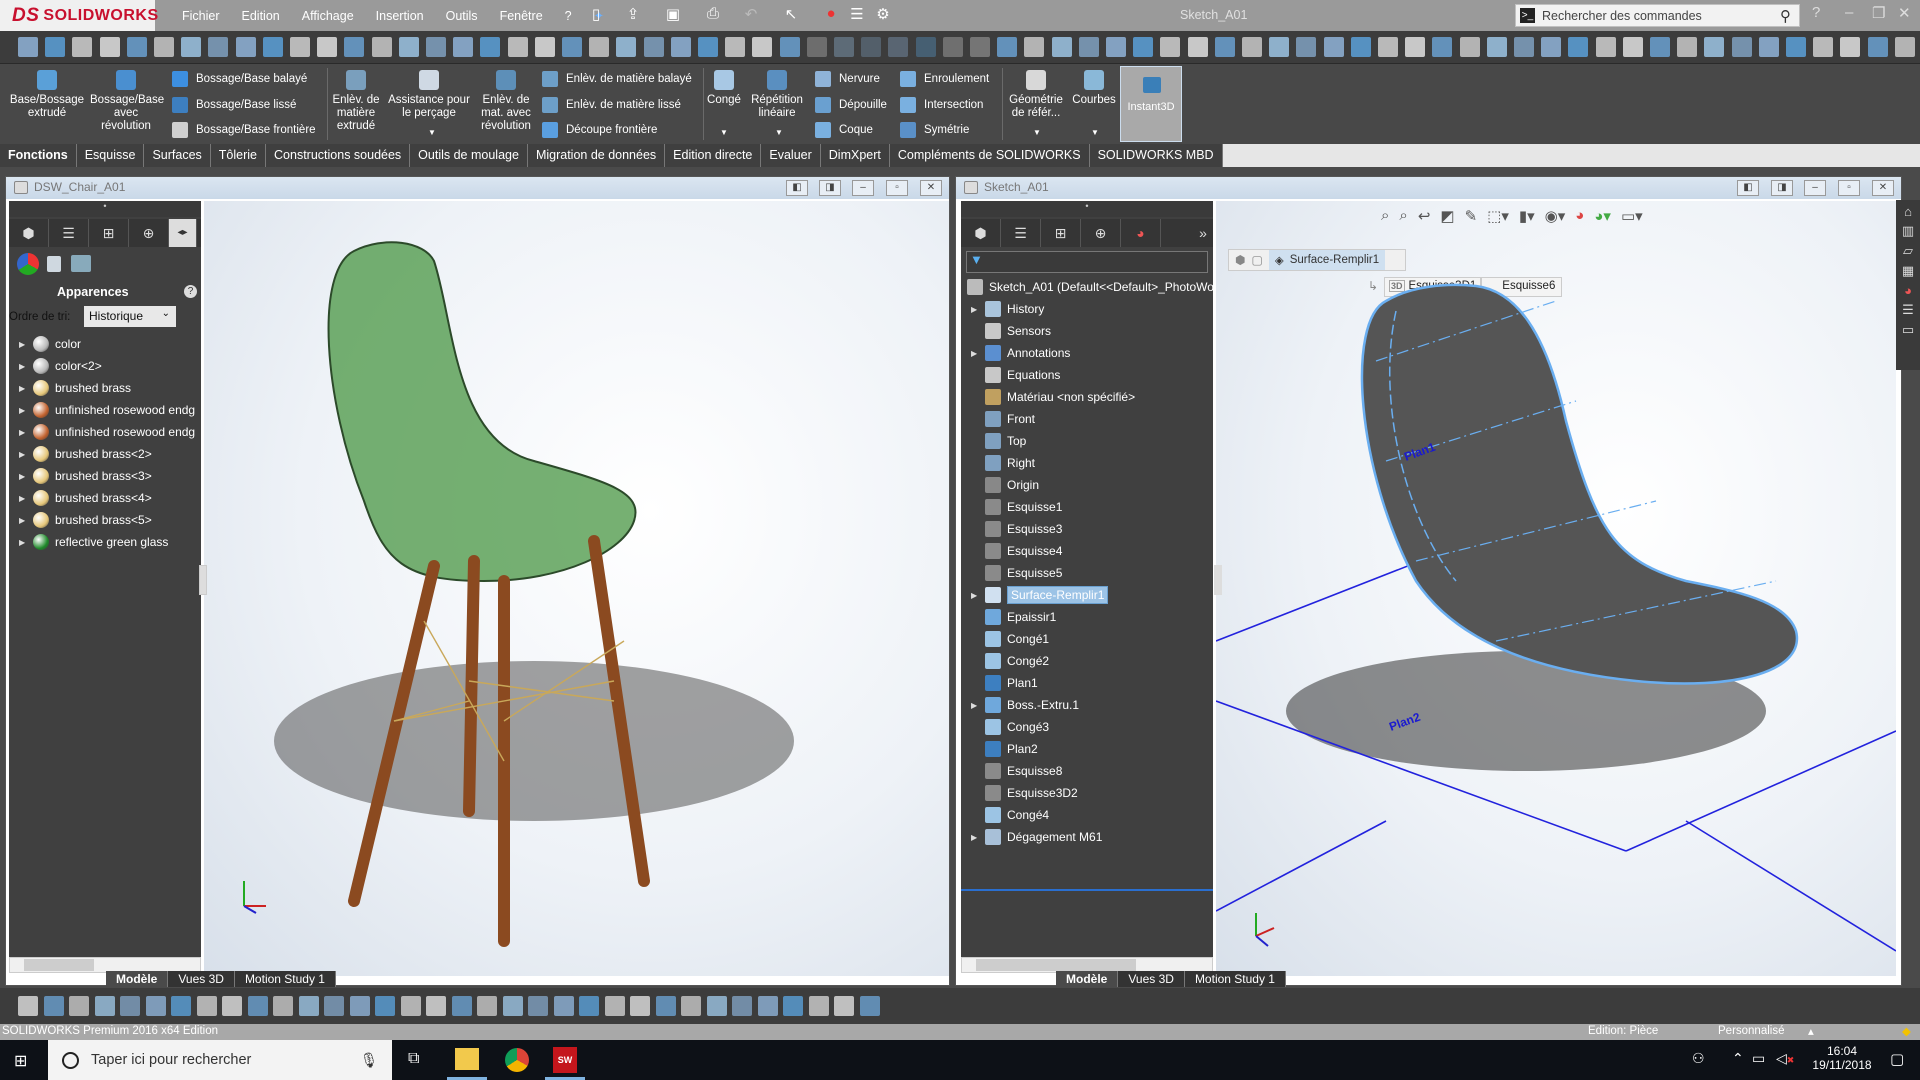 Image resolution: width=1920 pixels, height=1080 pixels. Describe the element at coordinates (127, 101) in the screenshot. I see `revolved-boss-button: Bossage/Base avec révolution` at that location.